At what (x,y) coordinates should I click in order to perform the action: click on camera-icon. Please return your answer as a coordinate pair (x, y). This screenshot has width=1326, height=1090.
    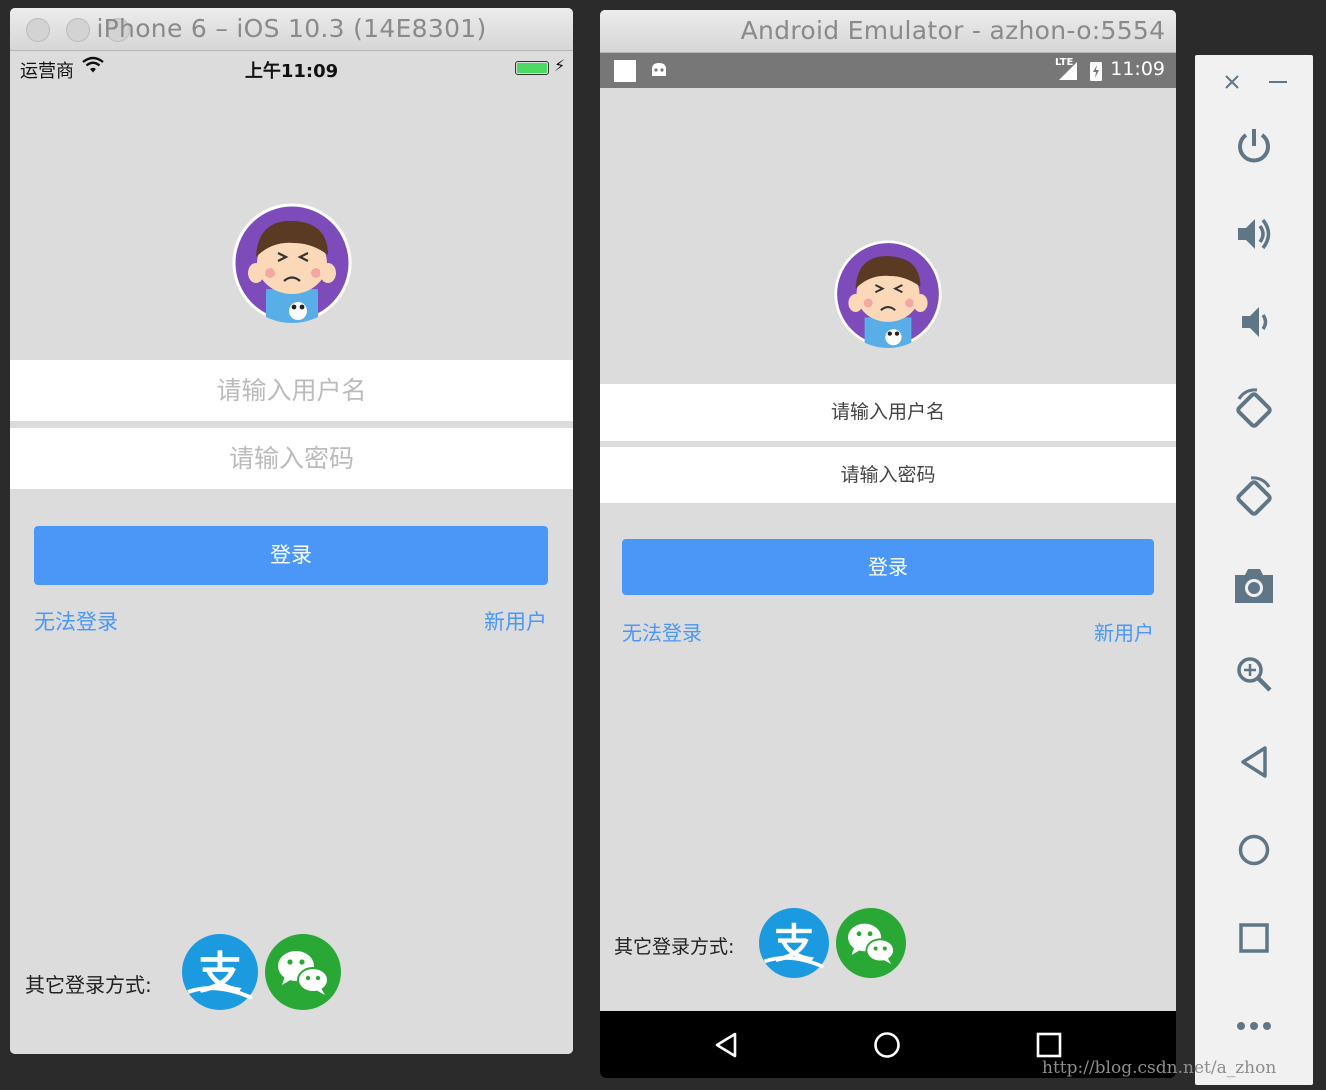
    Looking at the image, I should click on (1254, 586).